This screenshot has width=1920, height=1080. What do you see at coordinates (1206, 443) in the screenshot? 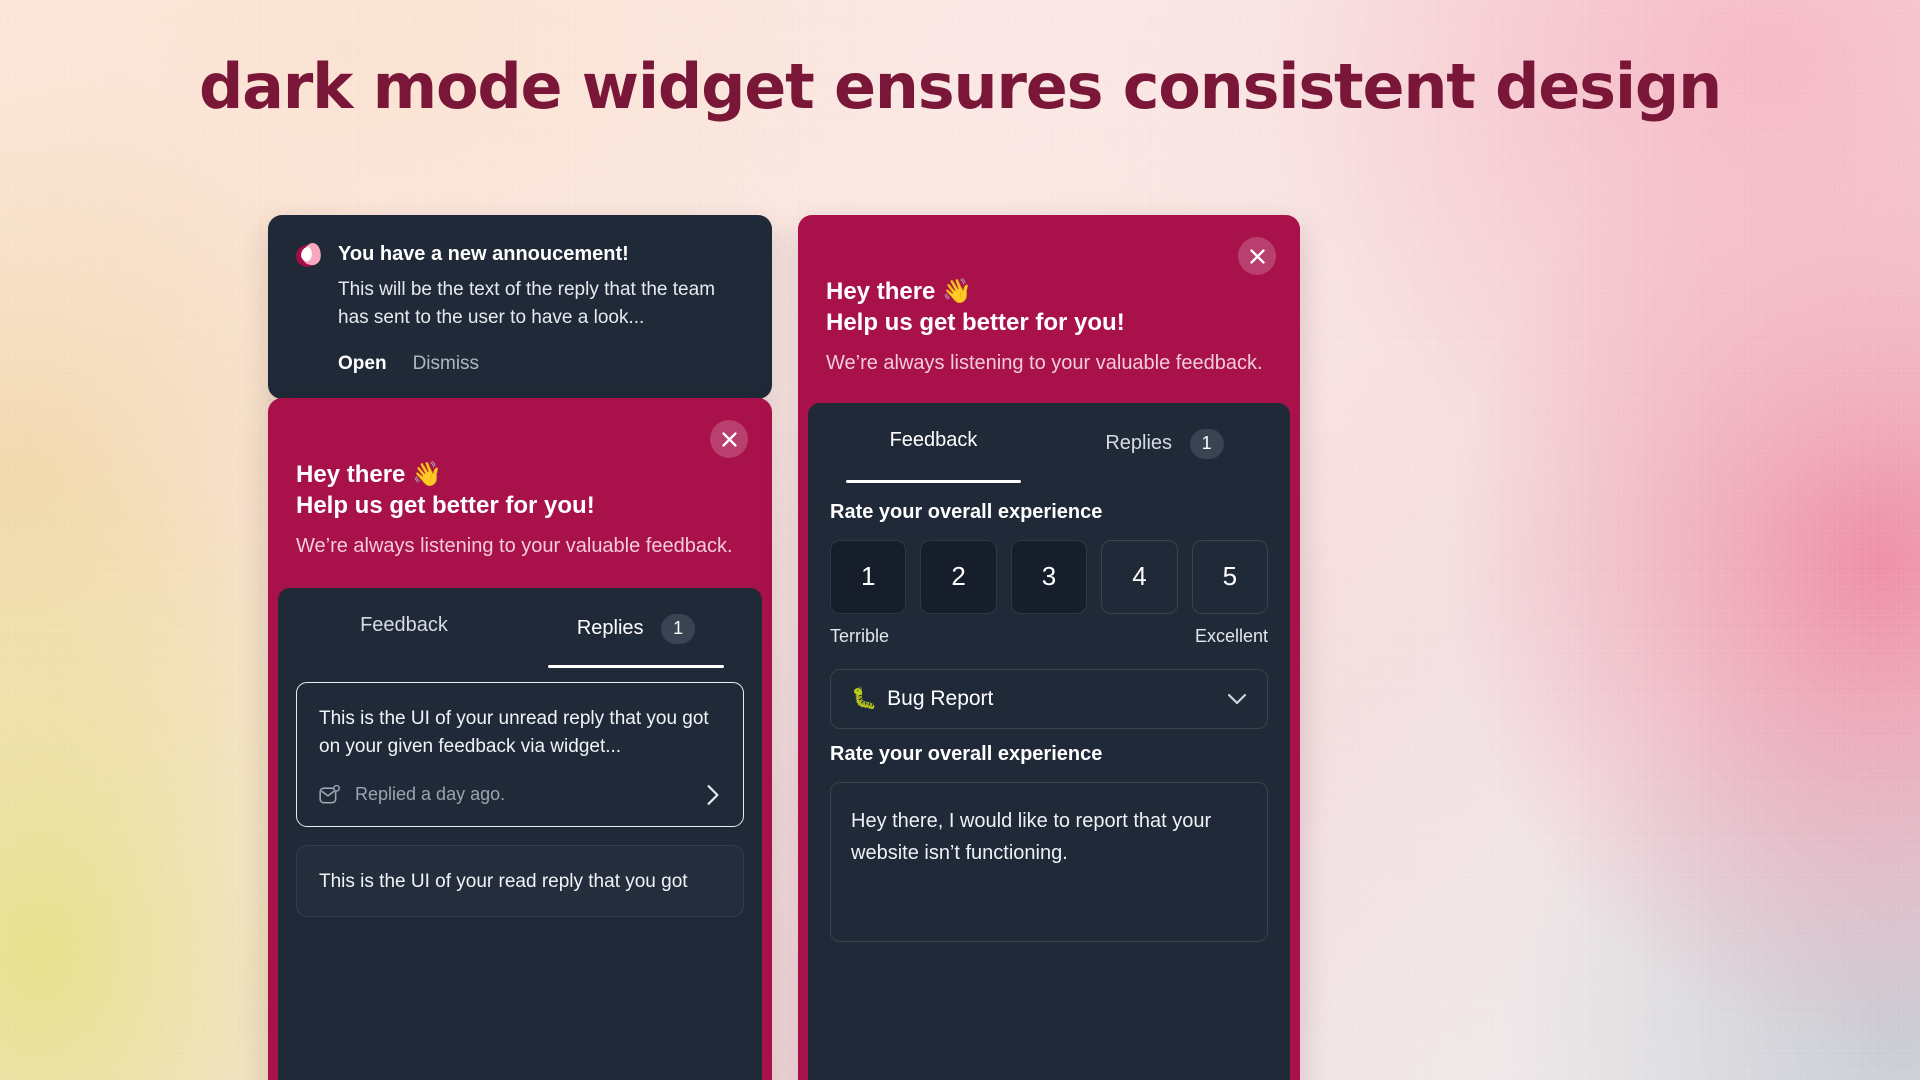
I see `replies-count-badge-right: 1` at bounding box center [1206, 443].